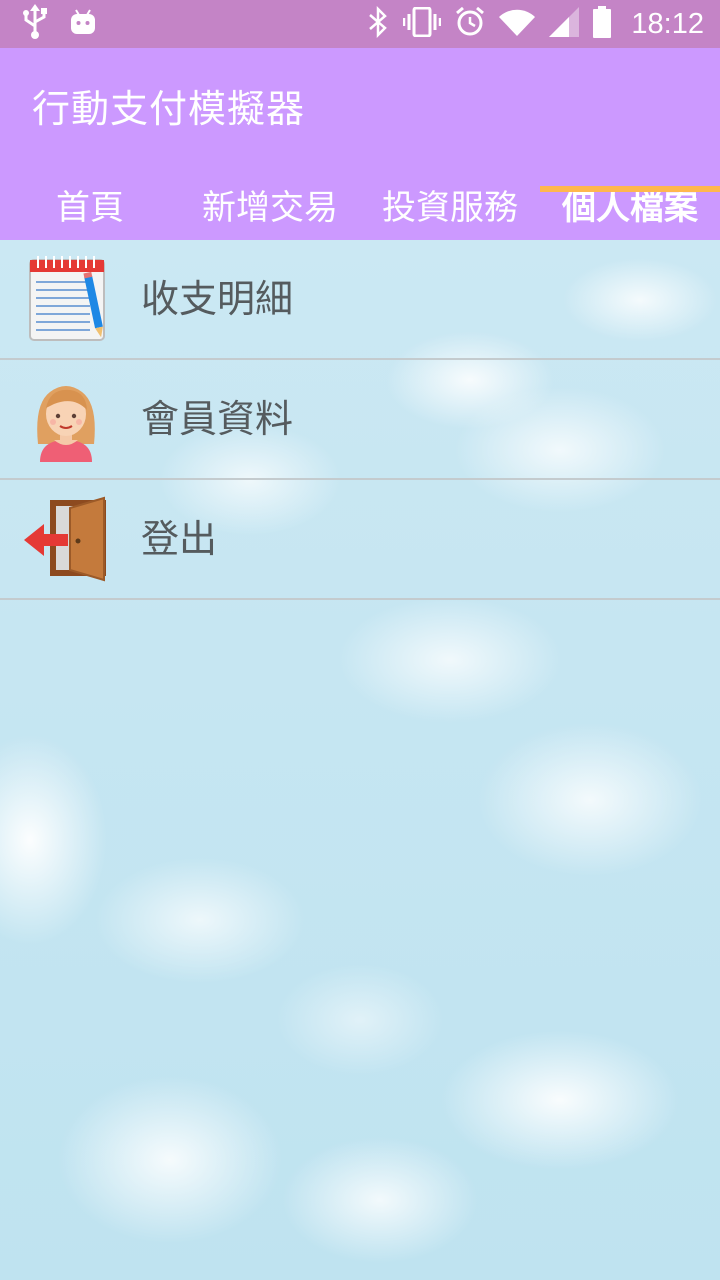 The image size is (720, 1280). I want to click on status-bar: 18:12, so click(360, 24).